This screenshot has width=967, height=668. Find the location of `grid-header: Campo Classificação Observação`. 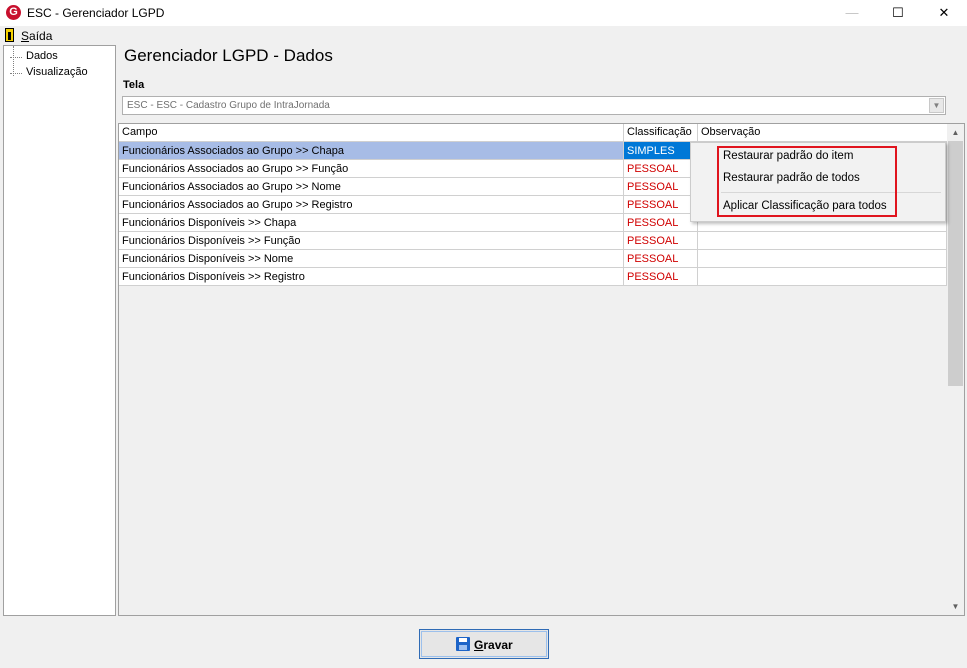

grid-header: Campo Classificação Observação is located at coordinates (533, 133).